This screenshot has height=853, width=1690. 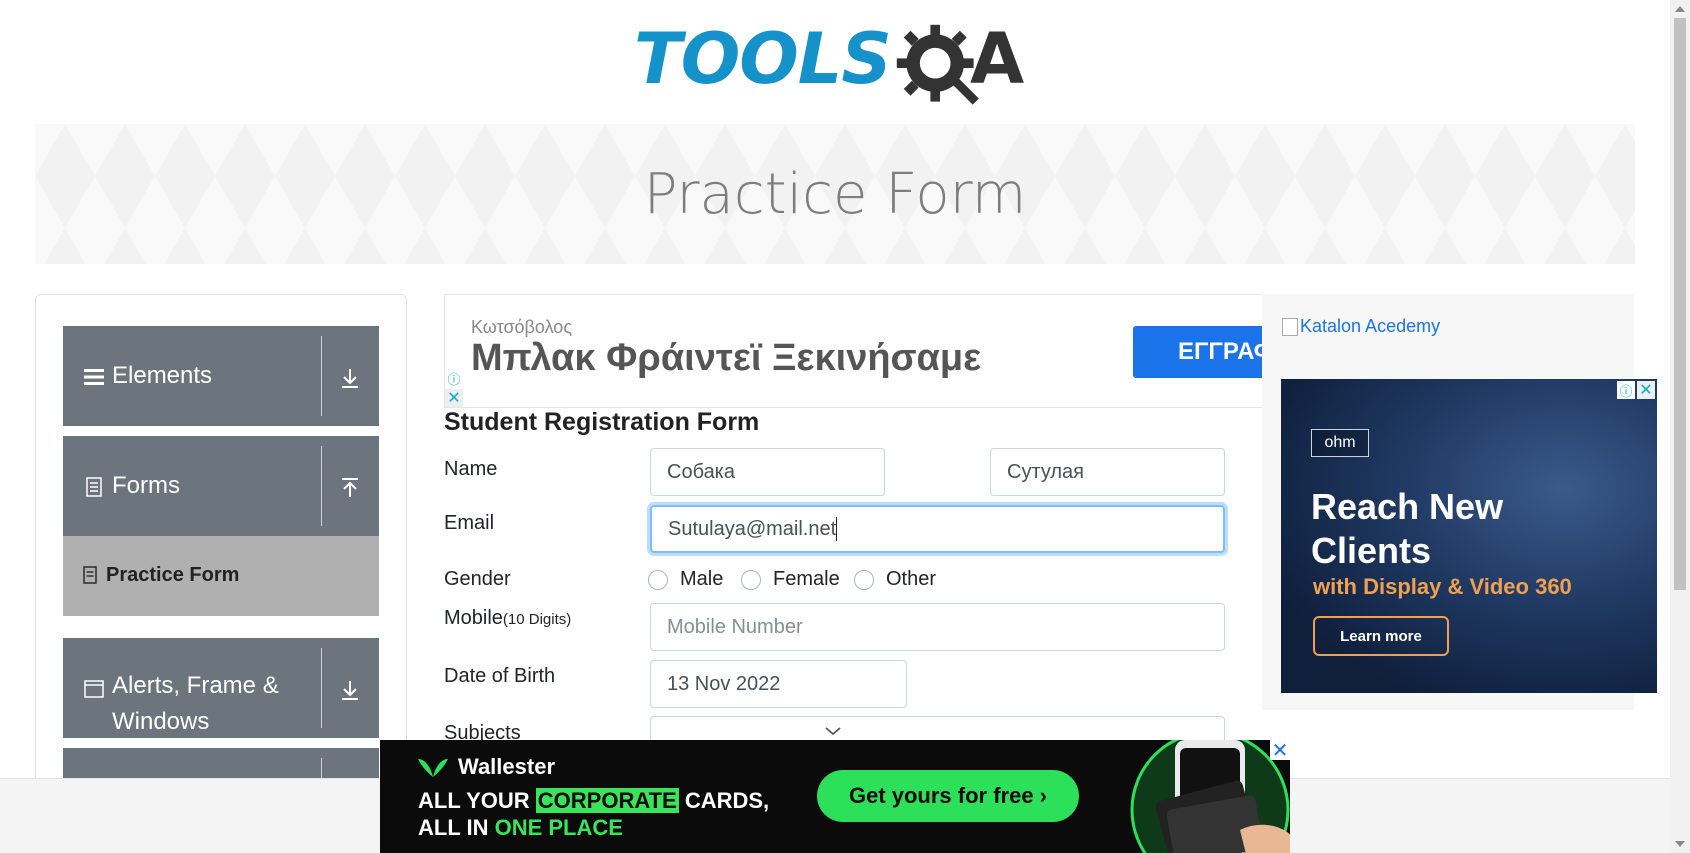 I want to click on ohm-headline-line1: Reach New, so click(x=1407, y=506).